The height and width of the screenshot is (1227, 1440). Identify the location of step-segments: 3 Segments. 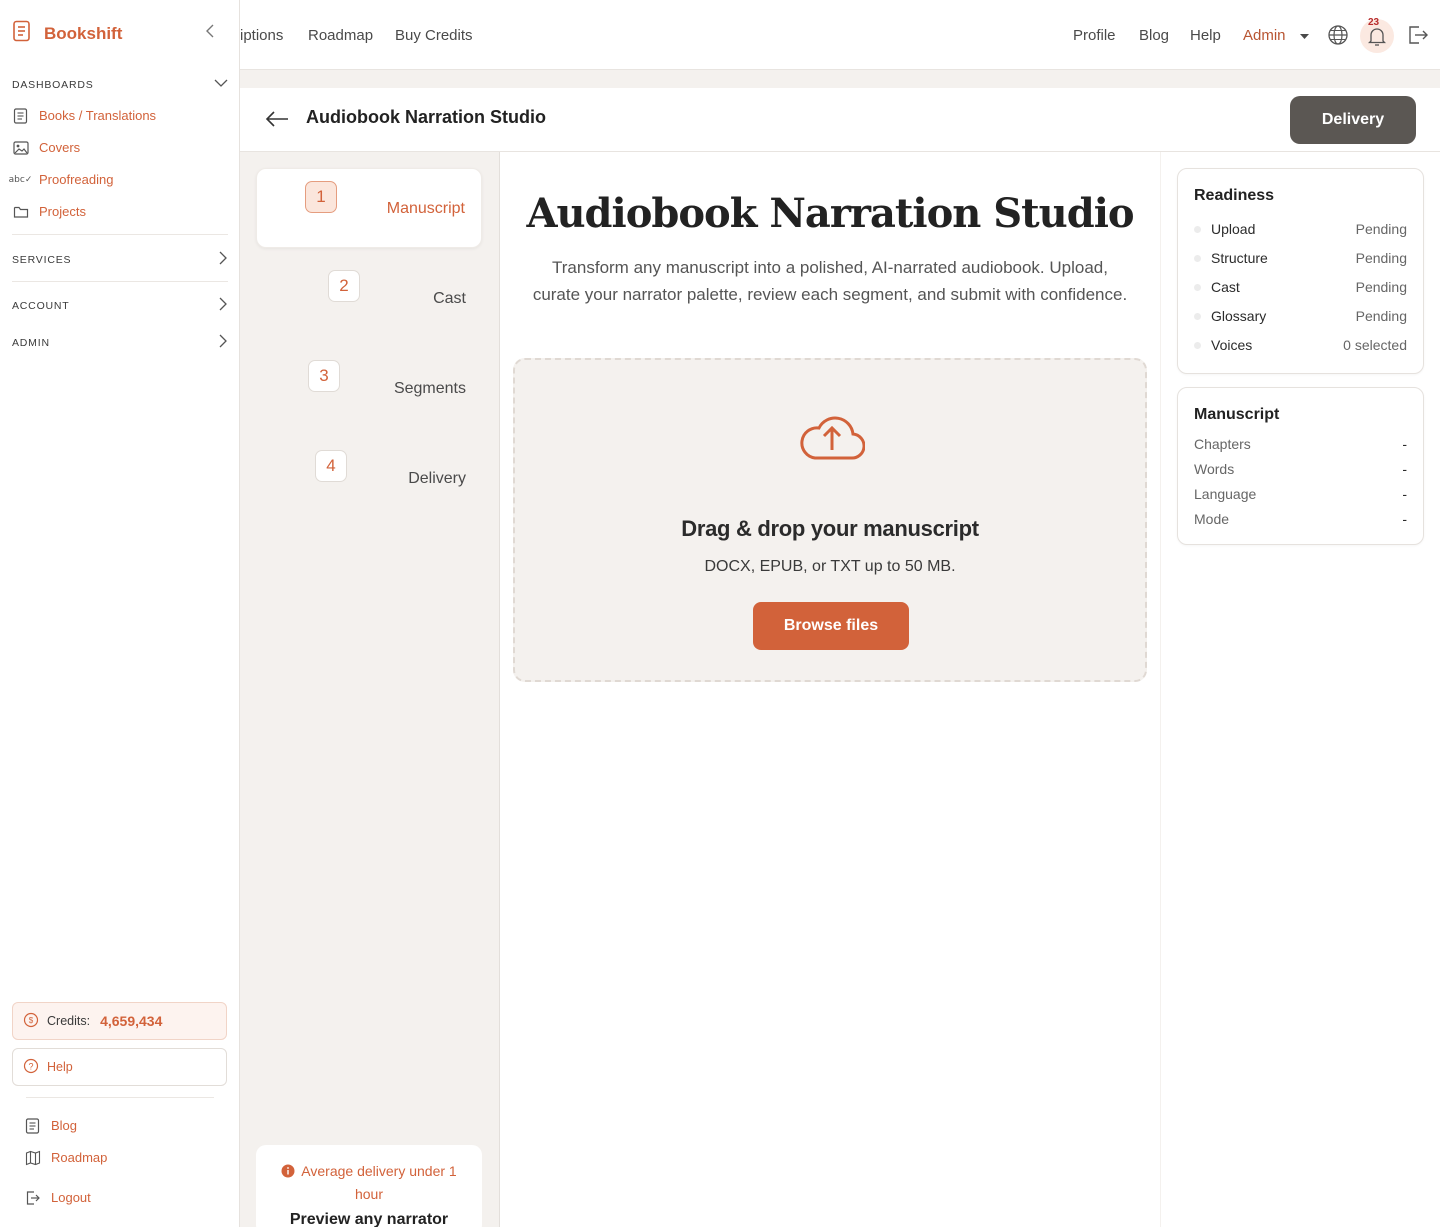
(369, 388).